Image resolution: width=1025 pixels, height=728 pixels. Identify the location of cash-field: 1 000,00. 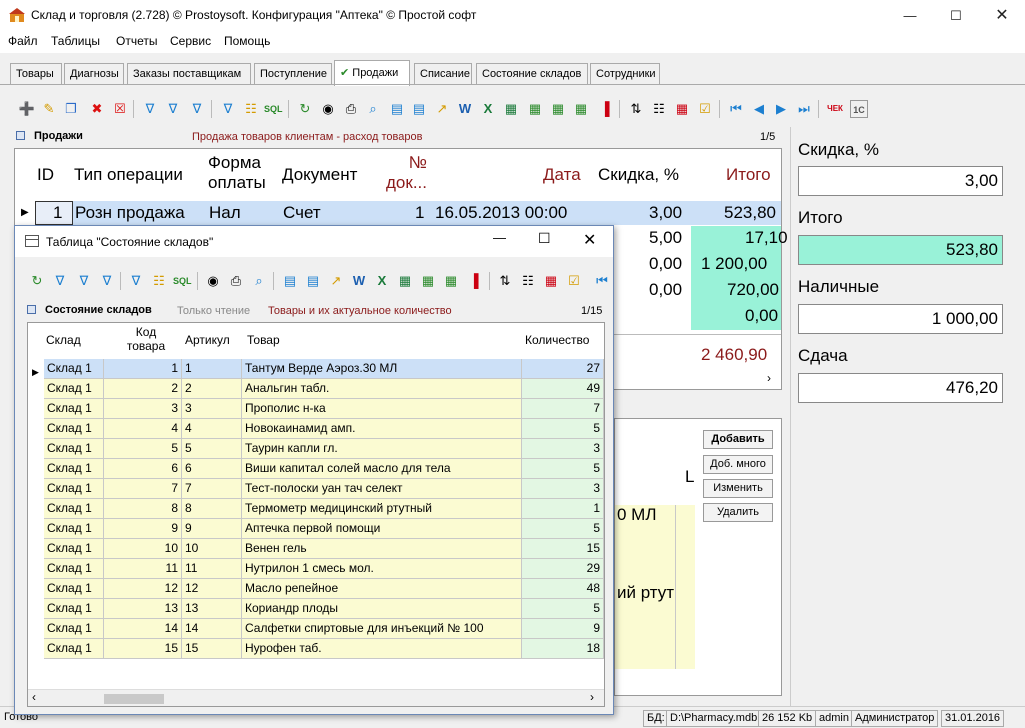
(900, 319).